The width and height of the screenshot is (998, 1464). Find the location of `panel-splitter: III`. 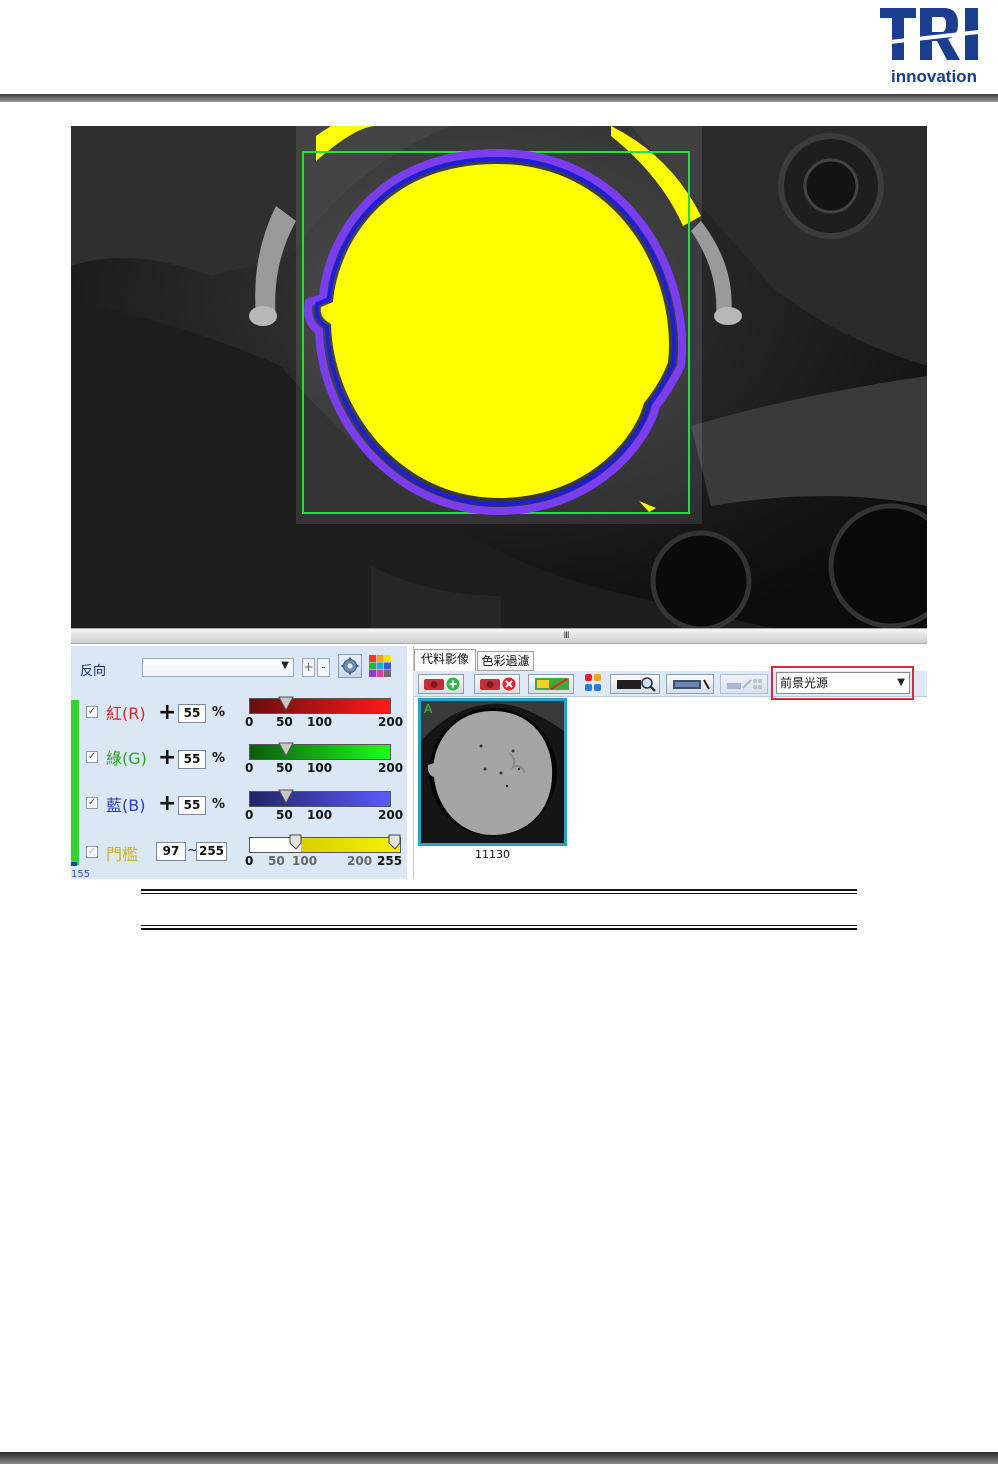

panel-splitter: III is located at coordinates (499, 636).